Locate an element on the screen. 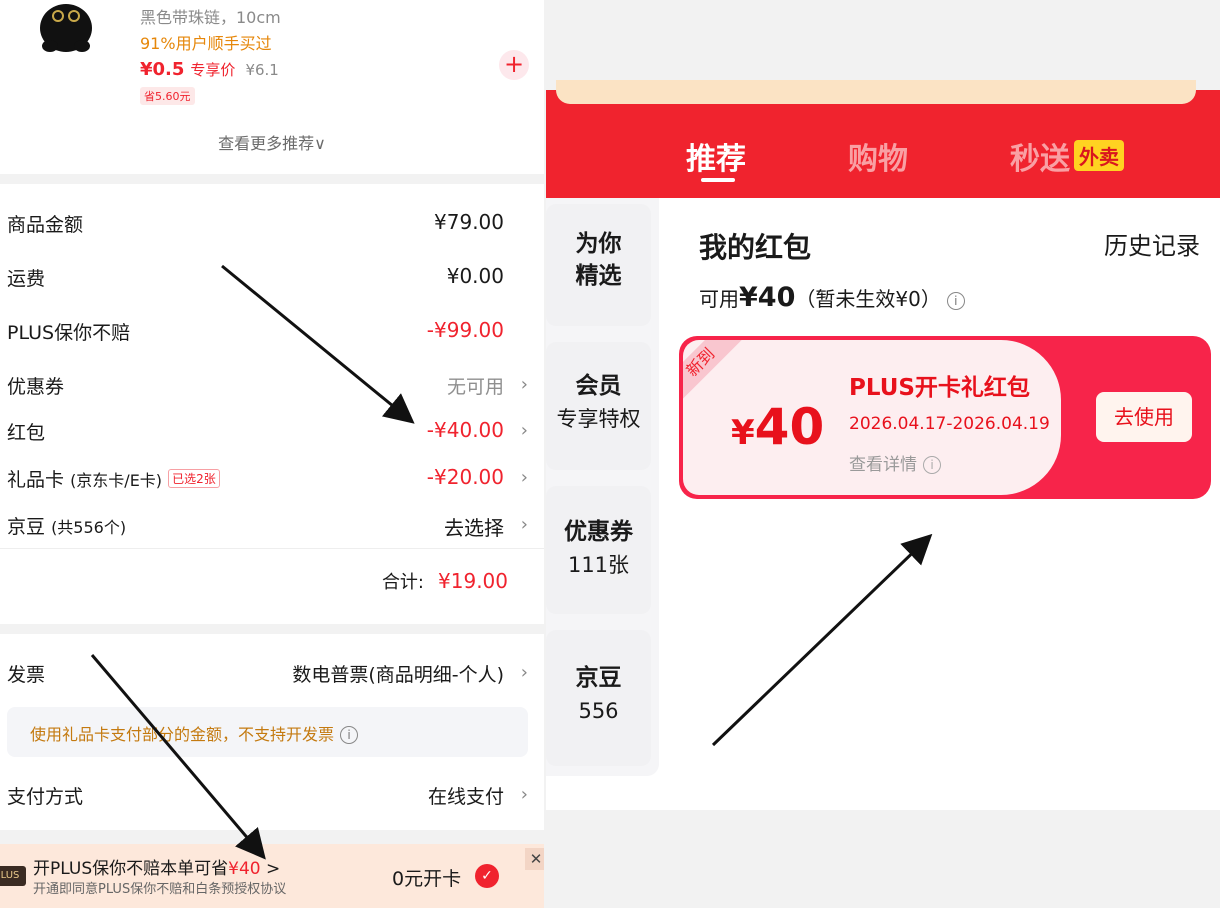 The image size is (1220, 908). total-label: 合计: is located at coordinates (403, 582).